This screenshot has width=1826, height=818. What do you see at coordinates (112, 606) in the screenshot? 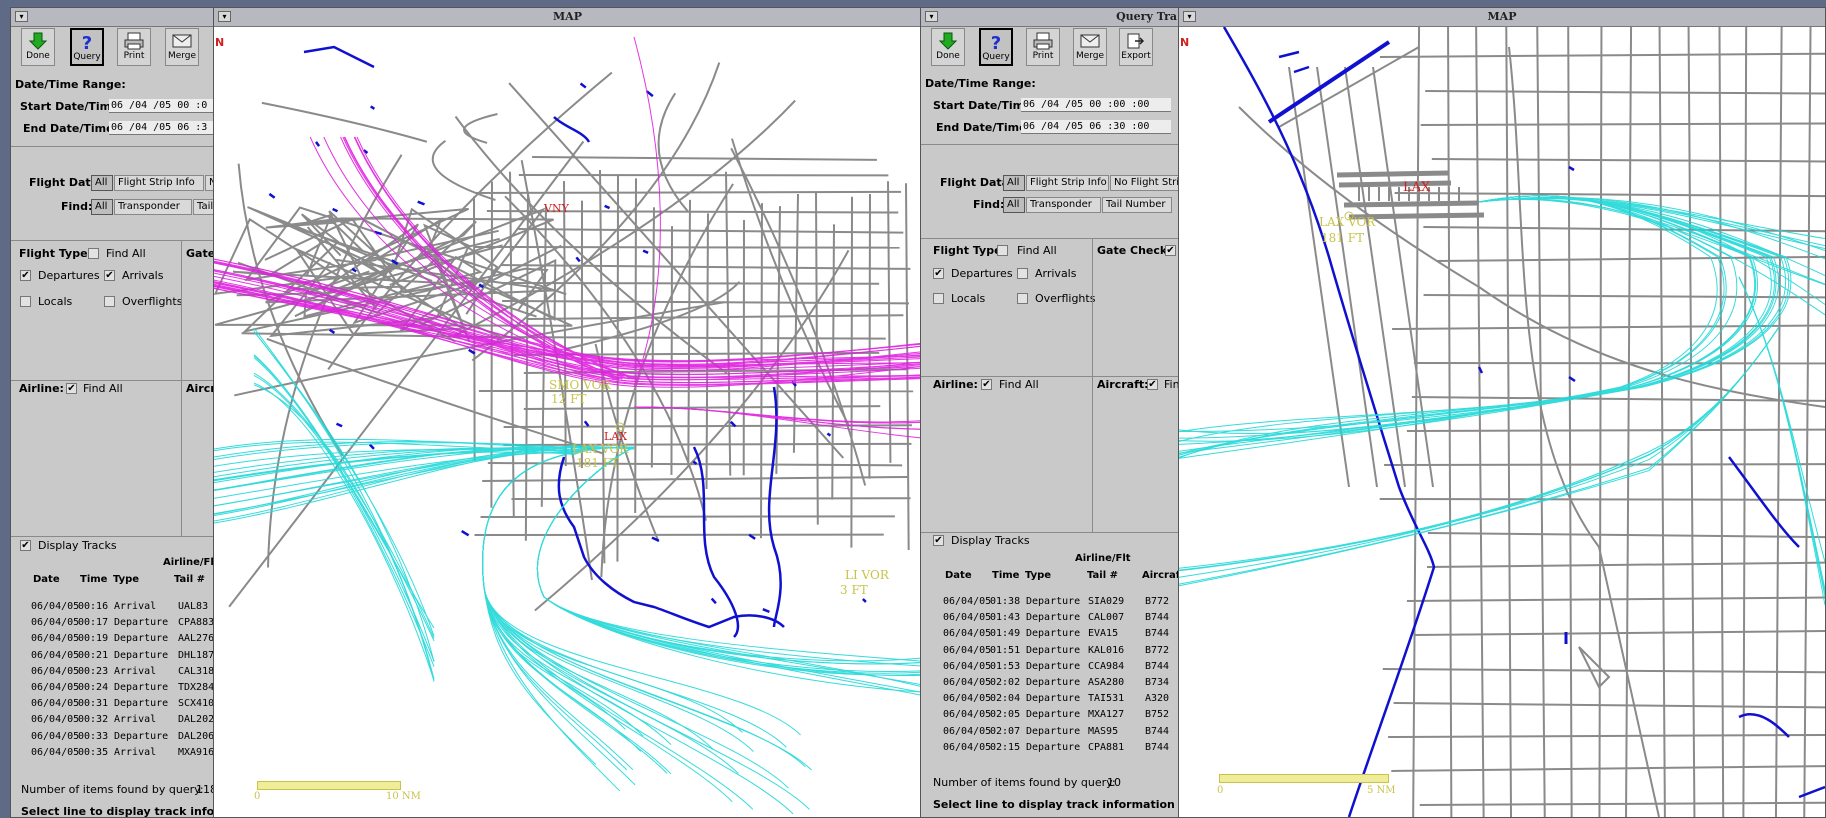
I see `table-row: 06/04/05 00:16 Arrival UAL83` at bounding box center [112, 606].